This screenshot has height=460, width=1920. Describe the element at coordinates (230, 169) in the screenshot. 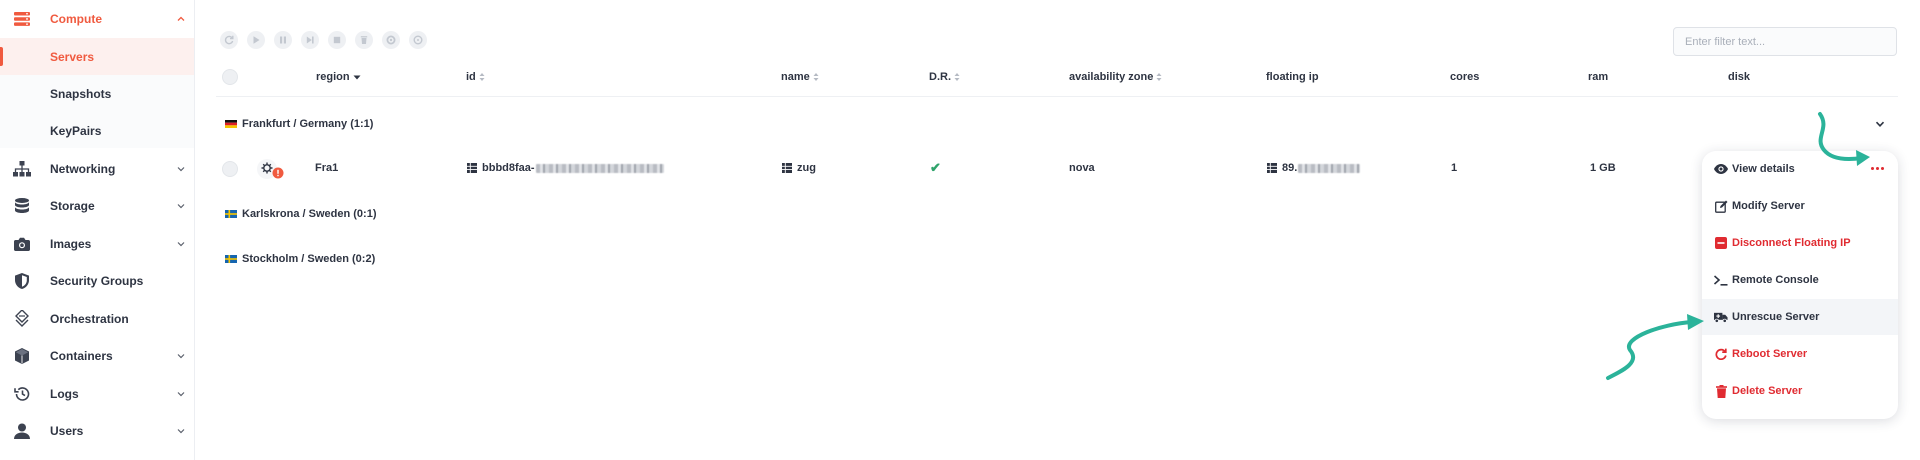

I see `row-checkbox` at that location.